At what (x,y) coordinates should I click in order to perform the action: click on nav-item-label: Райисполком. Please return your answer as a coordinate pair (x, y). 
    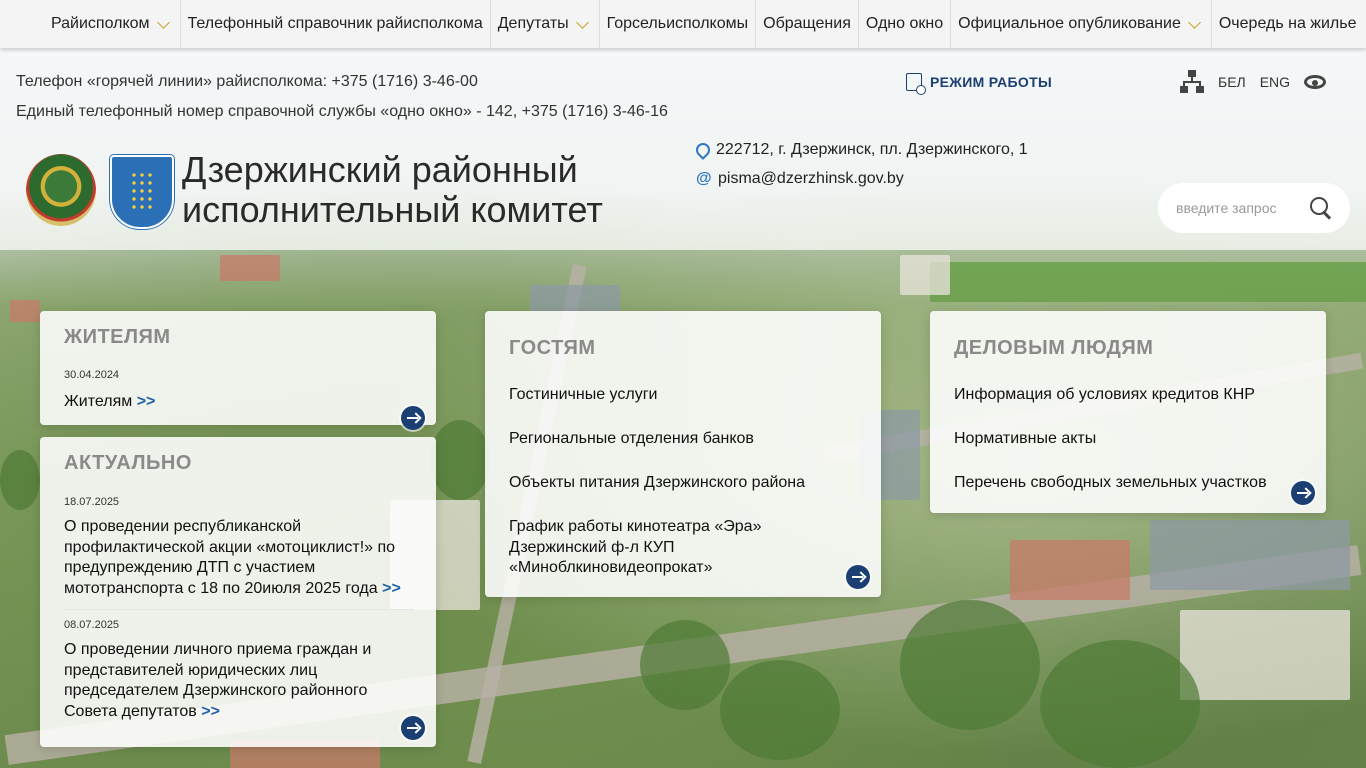
    Looking at the image, I should click on (100, 23).